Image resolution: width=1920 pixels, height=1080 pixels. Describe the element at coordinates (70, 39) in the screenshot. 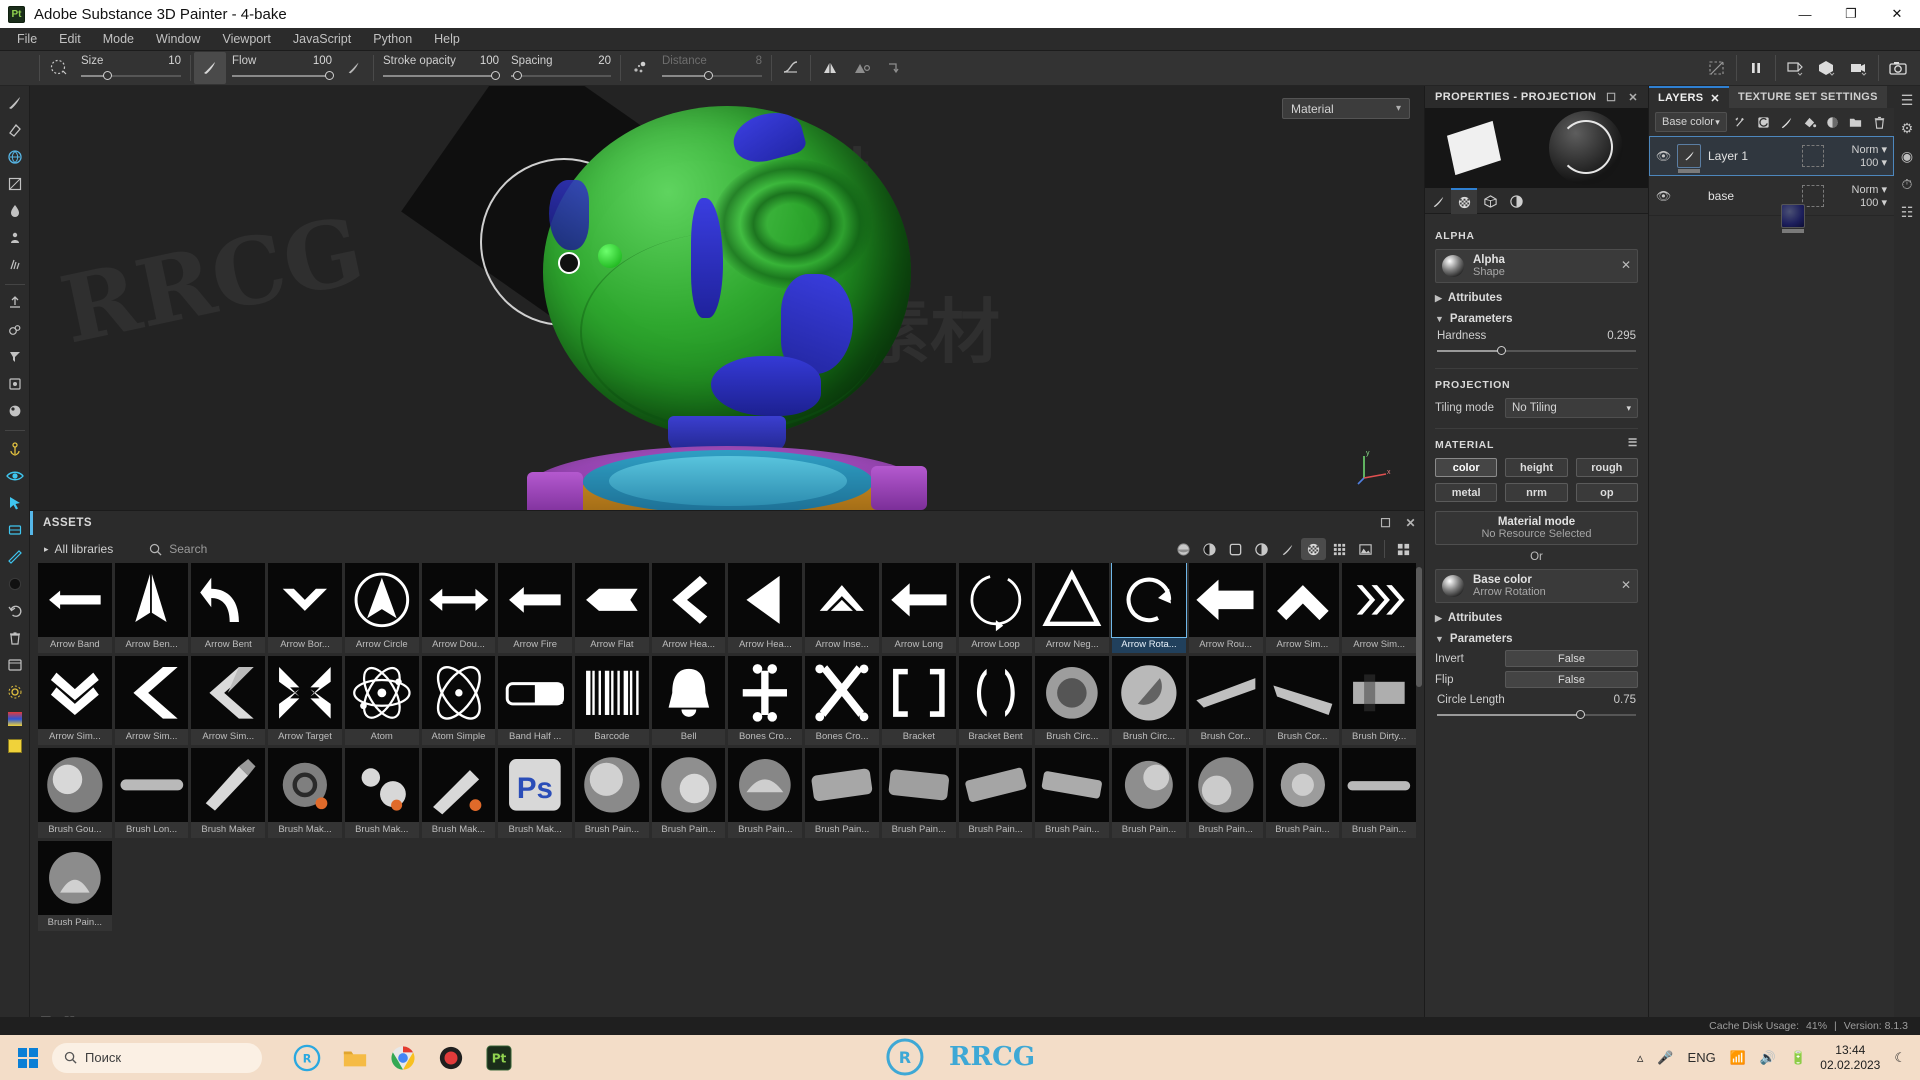

I see `menu-item-edit: Edit` at that location.